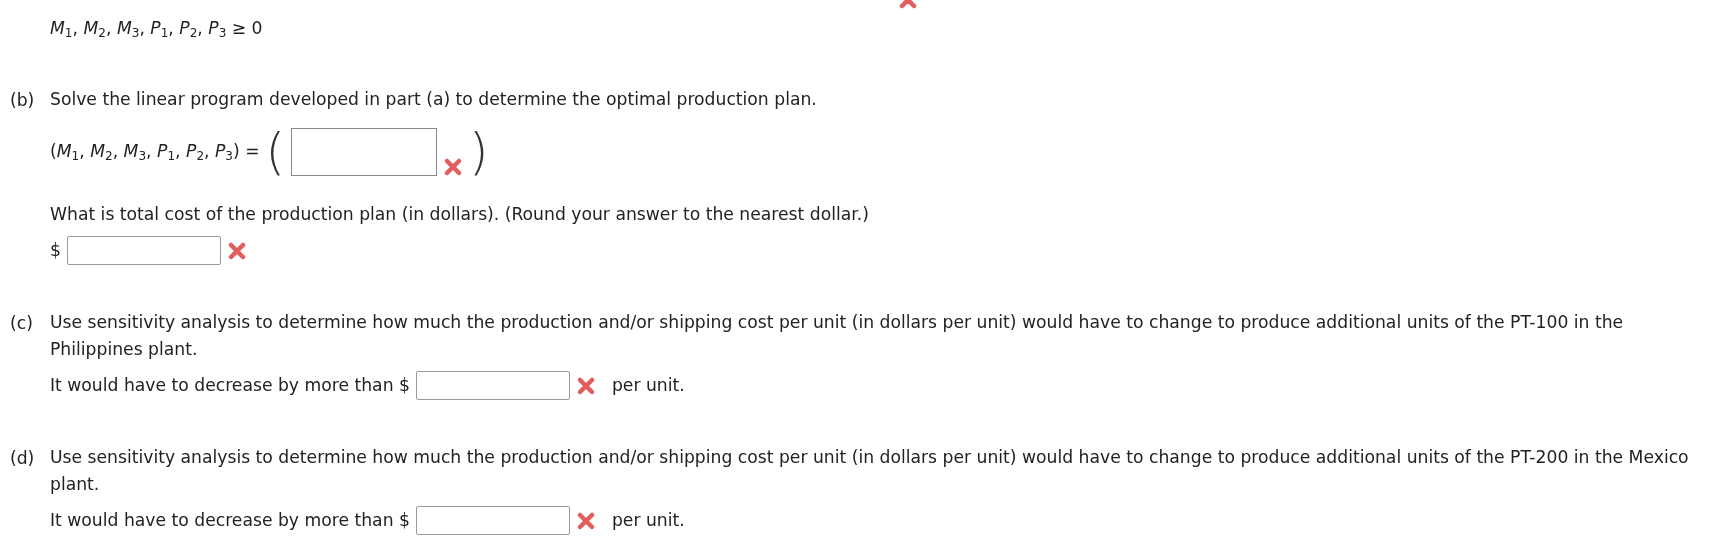 The height and width of the screenshot is (552, 1717). Describe the element at coordinates (55, 250) in the screenshot. I see `answer-label: $` at that location.